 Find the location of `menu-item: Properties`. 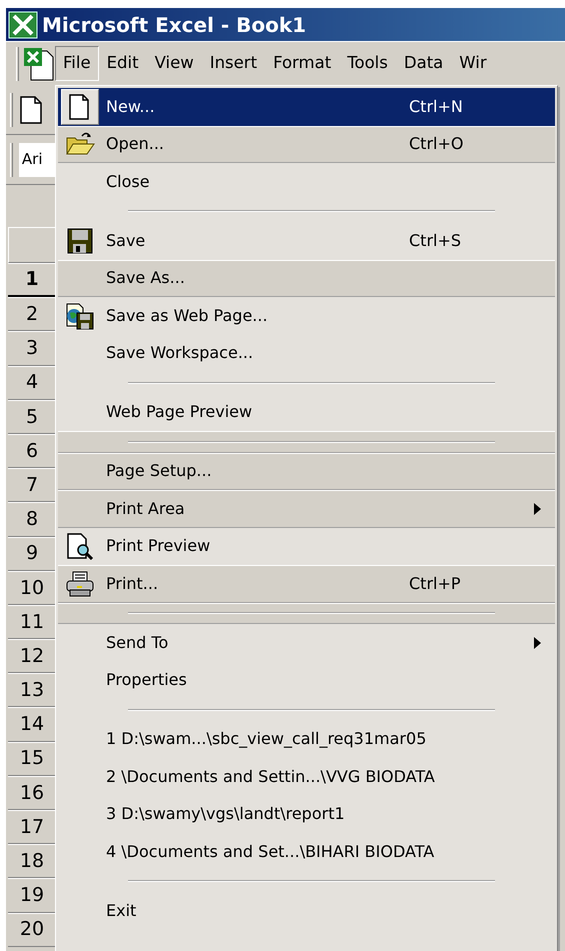

menu-item: Properties is located at coordinates (306, 680).